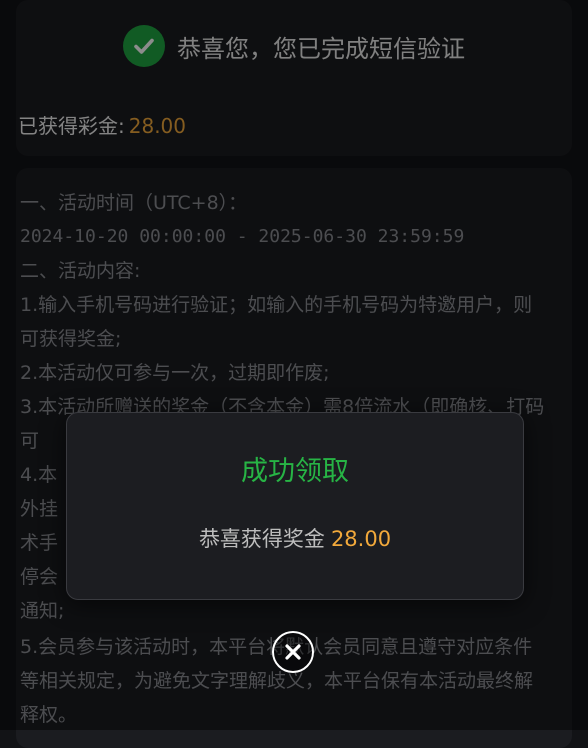 The width and height of the screenshot is (588, 748). Describe the element at coordinates (295, 471) in the screenshot. I see `dialog-title: 成功领取` at that location.